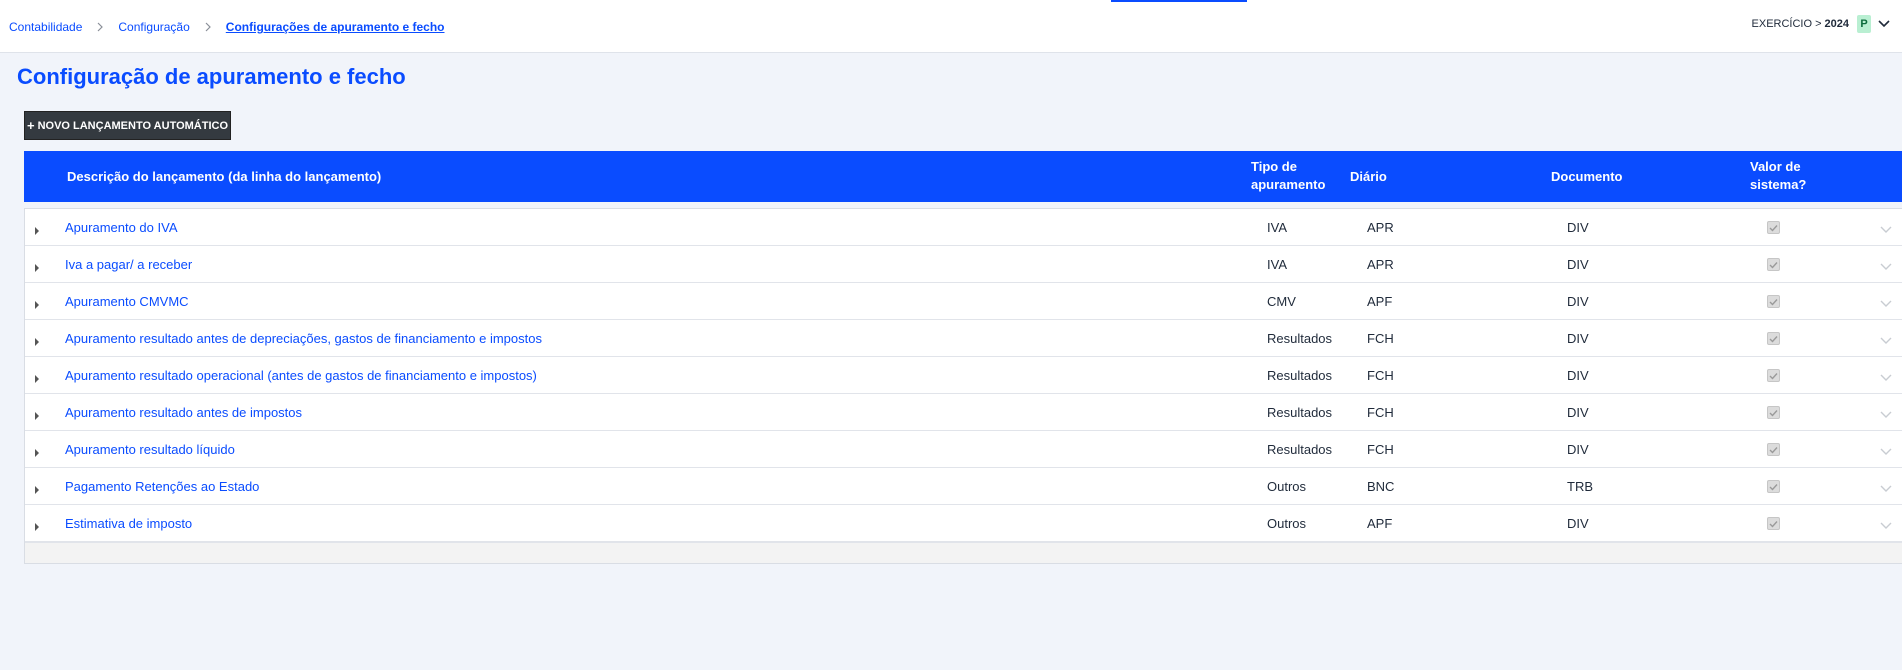 The image size is (1902, 670). Describe the element at coordinates (1790, 176) in the screenshot. I see `column-header-valor-sistema: Valor de sistema?` at that location.